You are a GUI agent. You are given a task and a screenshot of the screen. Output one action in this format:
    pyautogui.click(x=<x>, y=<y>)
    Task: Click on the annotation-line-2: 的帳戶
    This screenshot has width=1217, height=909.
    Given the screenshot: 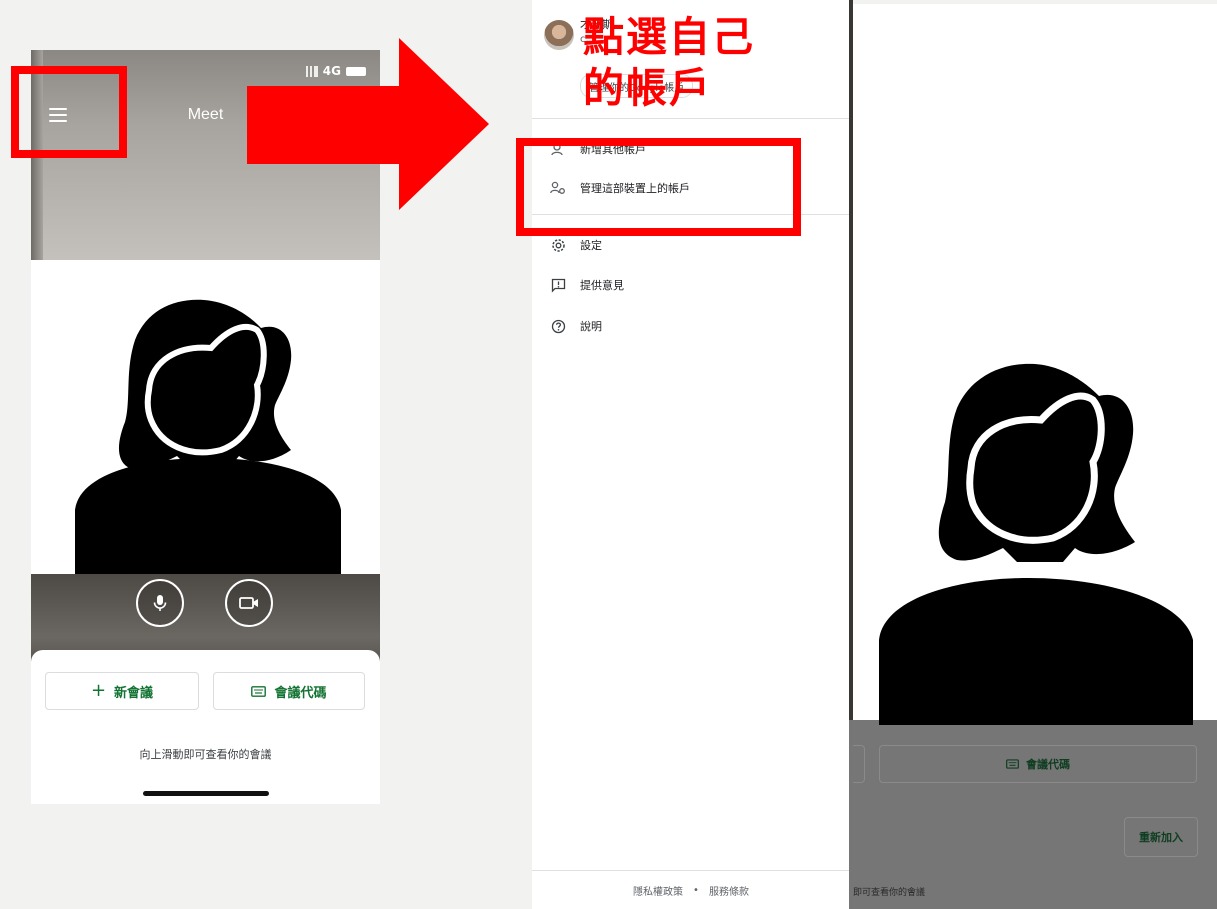 What is the action you would take?
    pyautogui.click(x=647, y=88)
    